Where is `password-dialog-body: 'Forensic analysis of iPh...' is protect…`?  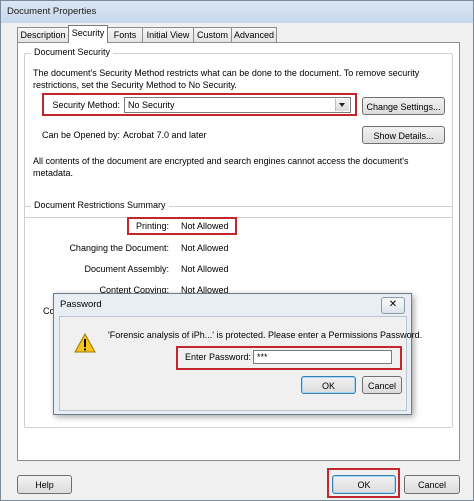 password-dialog-body: 'Forensic analysis of iPh...' is protect… is located at coordinates (240, 363).